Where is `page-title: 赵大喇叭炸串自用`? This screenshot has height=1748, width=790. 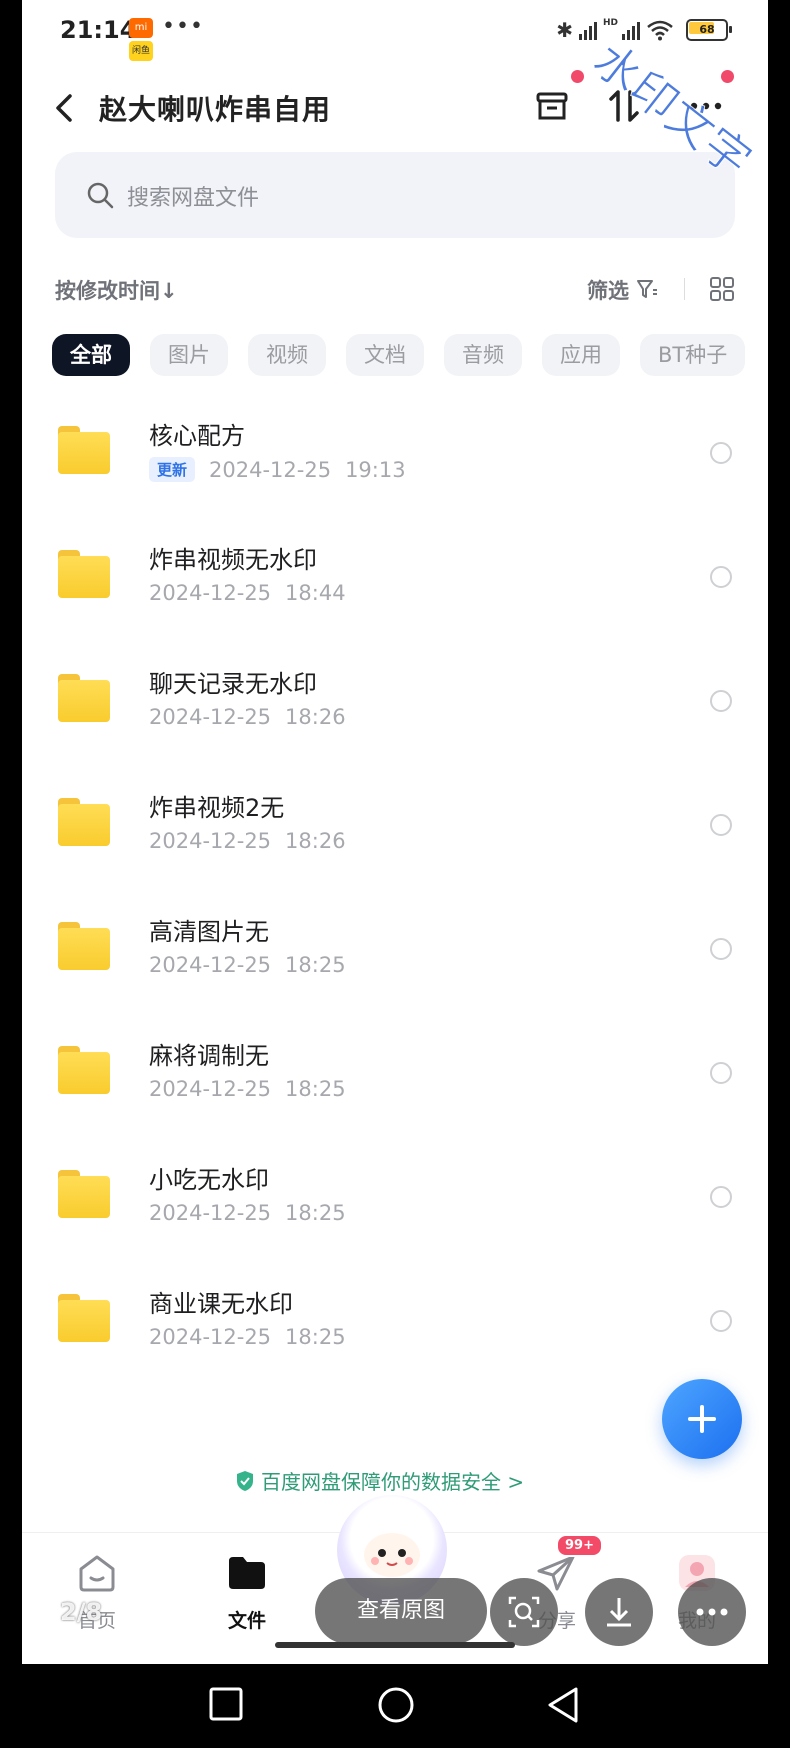 page-title: 赵大喇叭炸串自用 is located at coordinates (215, 109).